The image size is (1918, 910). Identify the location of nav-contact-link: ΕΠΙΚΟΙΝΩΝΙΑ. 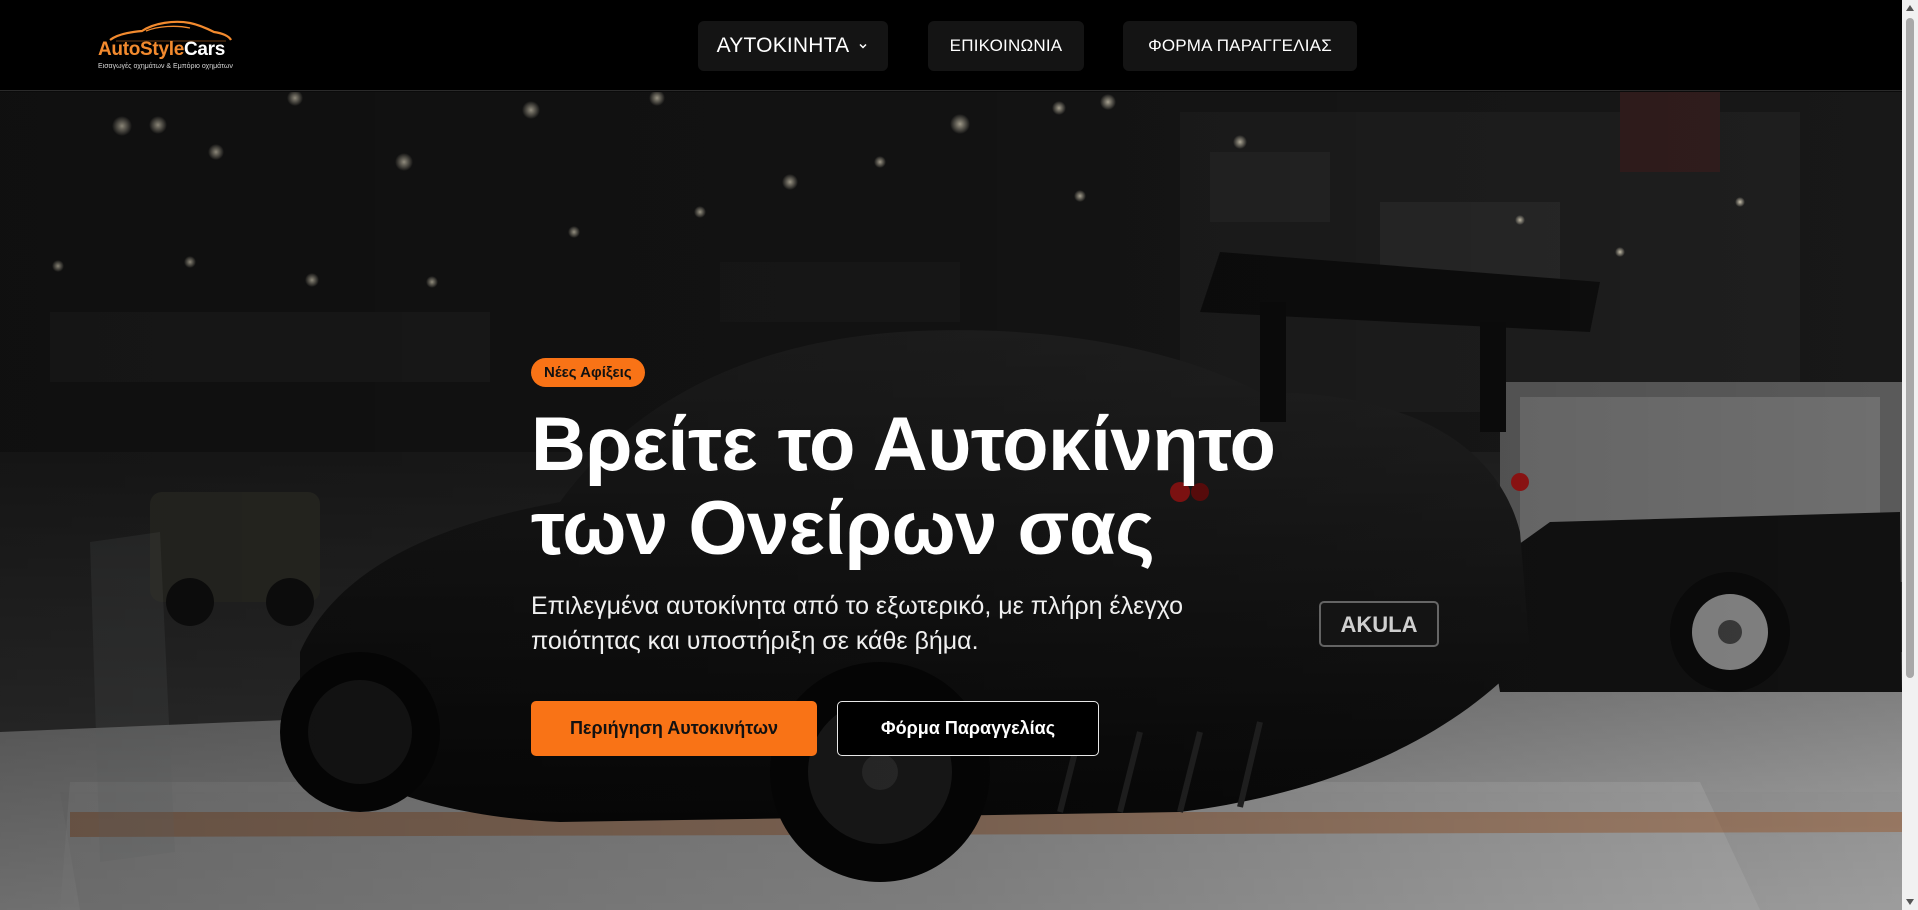
(1006, 46).